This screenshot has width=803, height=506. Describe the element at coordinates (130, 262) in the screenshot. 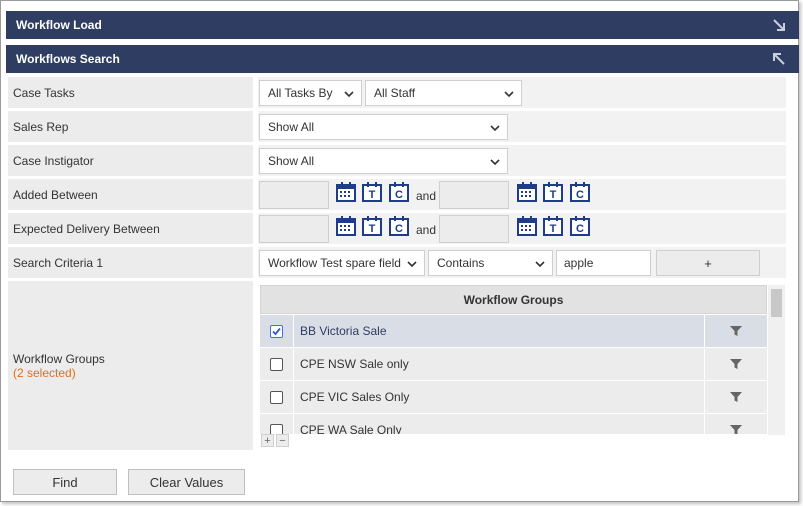

I see `search-criteria-label: Search Criteria 1` at that location.